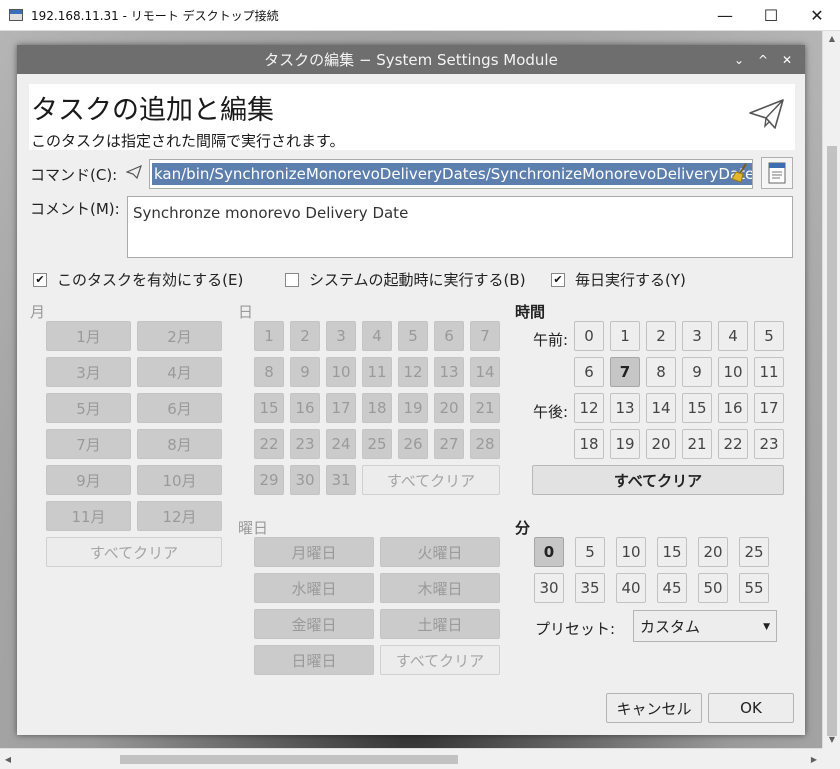 The image size is (840, 769). What do you see at coordinates (814, 759) in the screenshot?
I see `scroll-right-icon: ▶` at bounding box center [814, 759].